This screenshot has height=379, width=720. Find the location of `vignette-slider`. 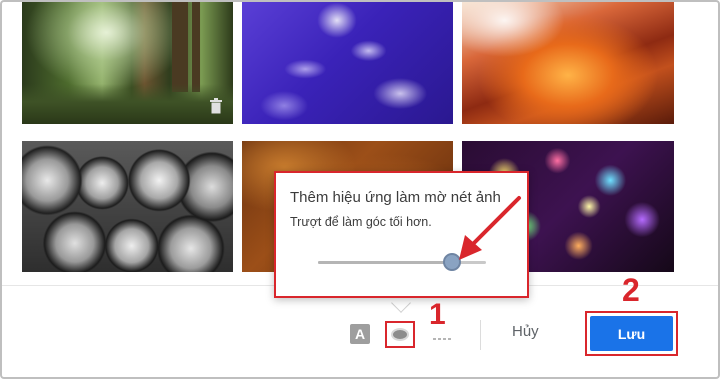

vignette-slider is located at coordinates (402, 262).